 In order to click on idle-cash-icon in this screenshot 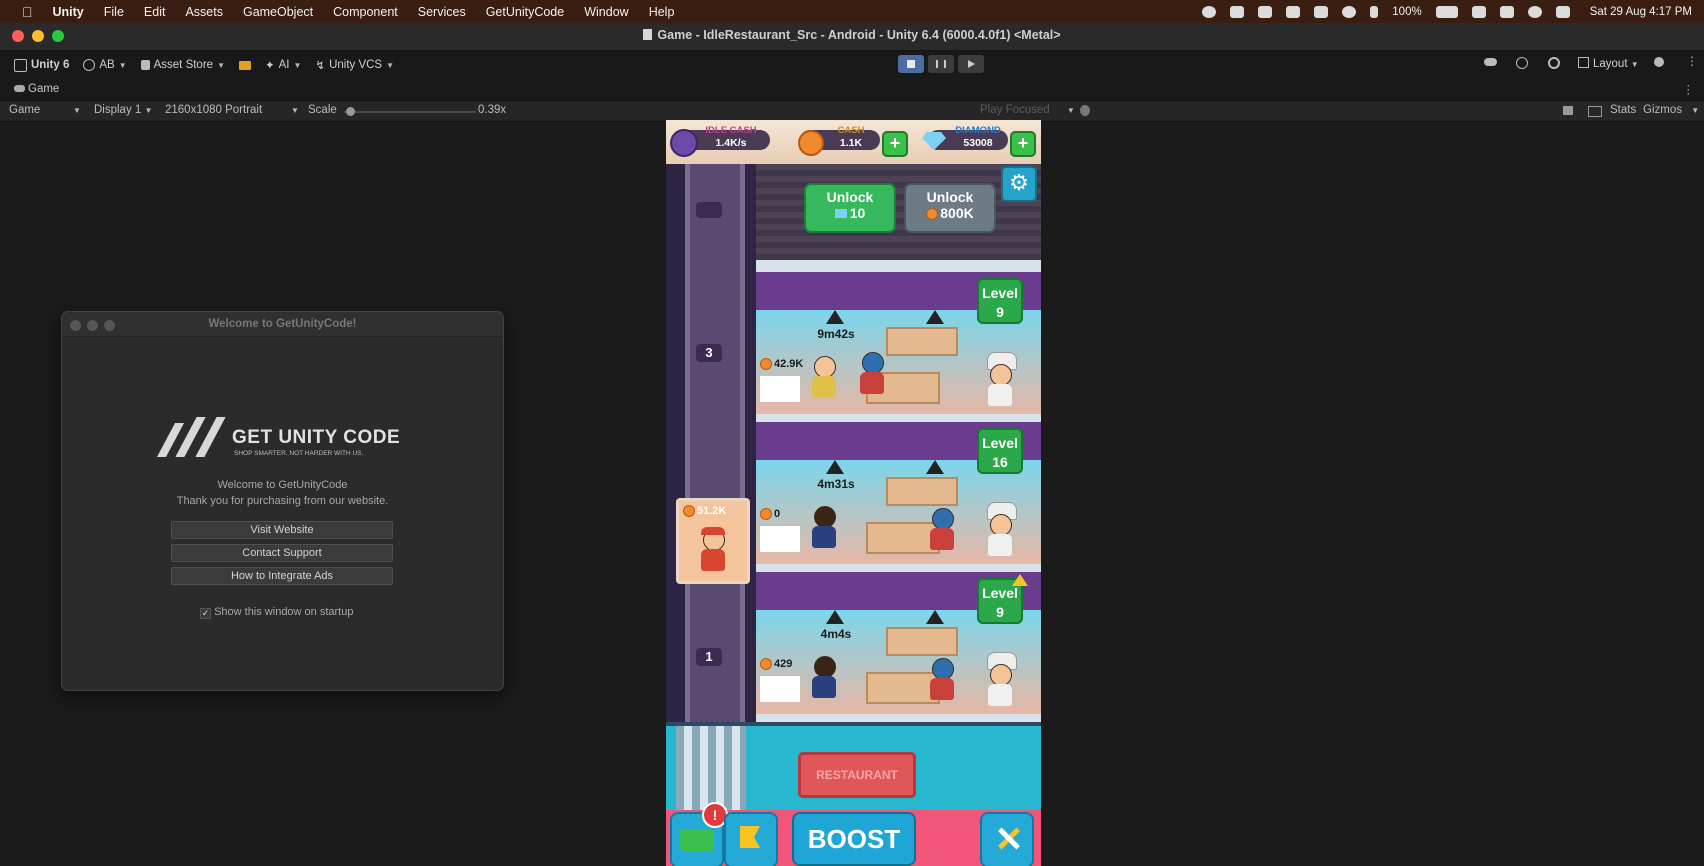, I will do `click(684, 143)`.